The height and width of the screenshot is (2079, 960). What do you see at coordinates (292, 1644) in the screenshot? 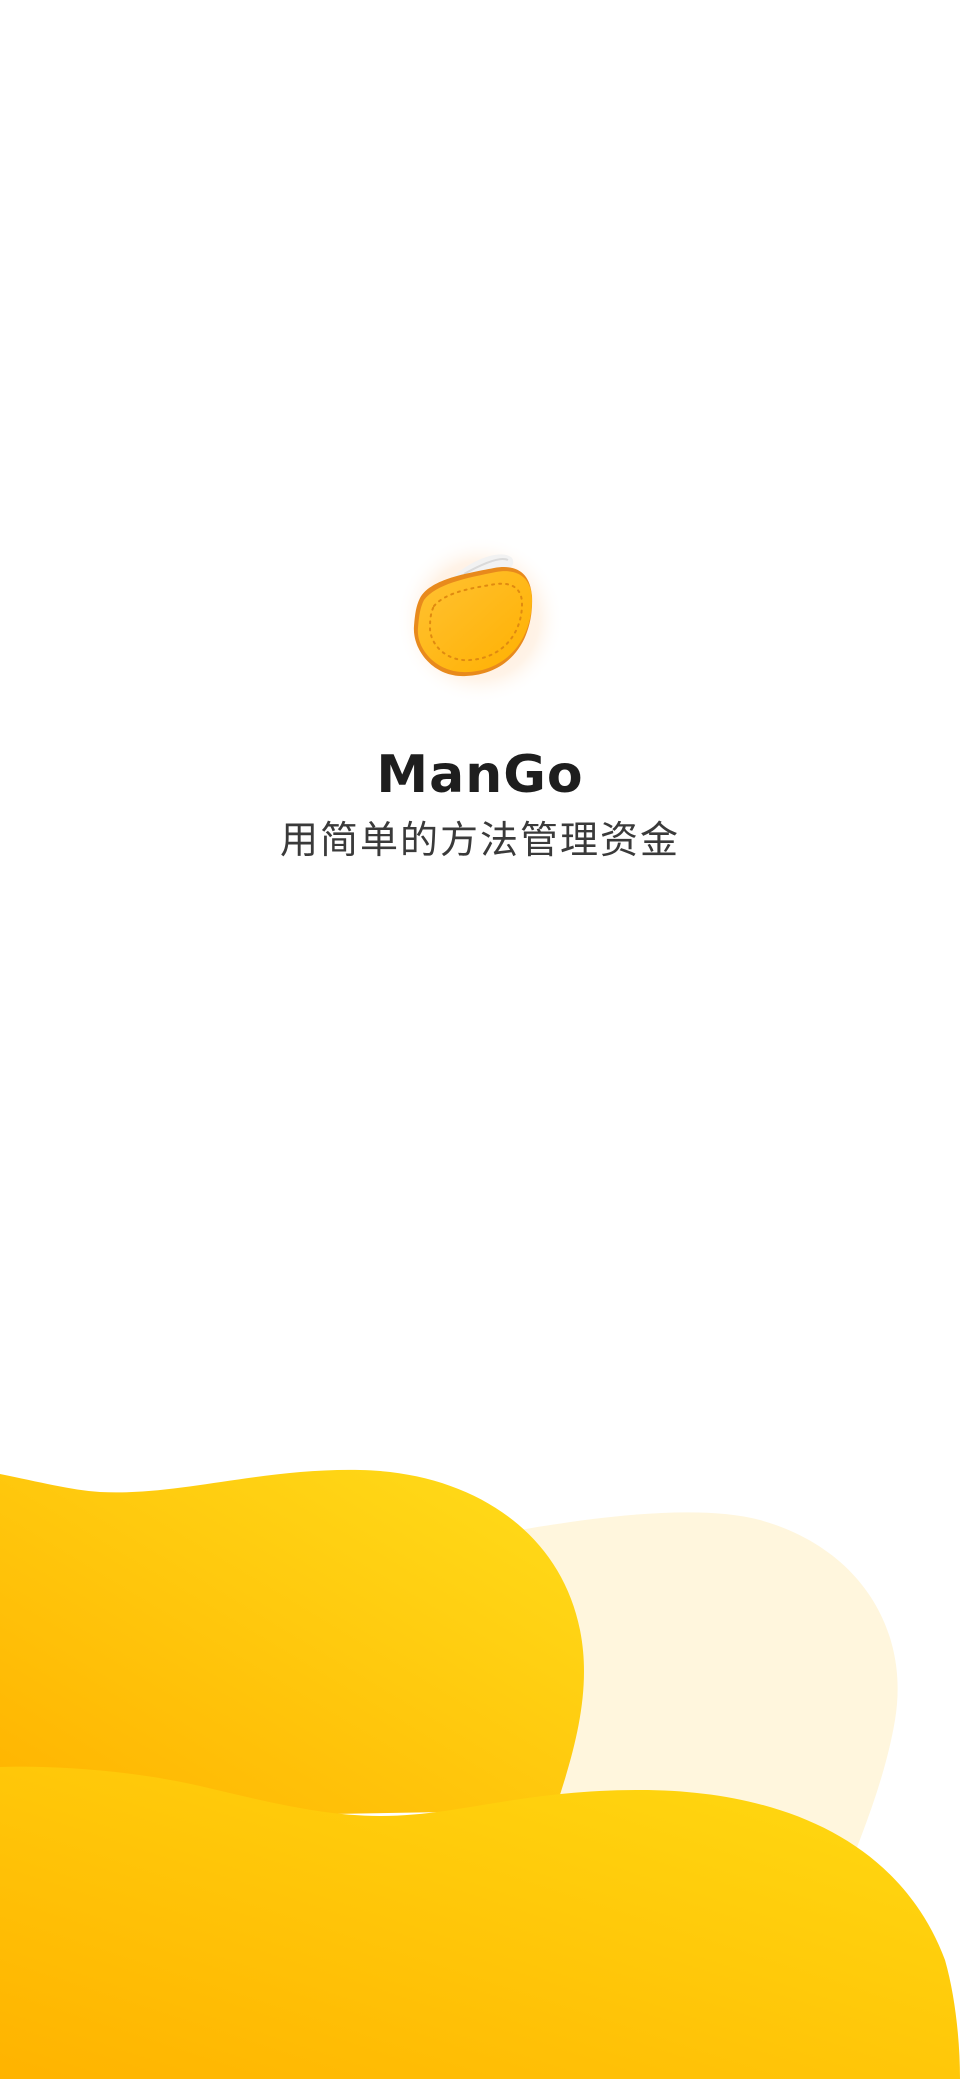
I see `wave-middle` at bounding box center [292, 1644].